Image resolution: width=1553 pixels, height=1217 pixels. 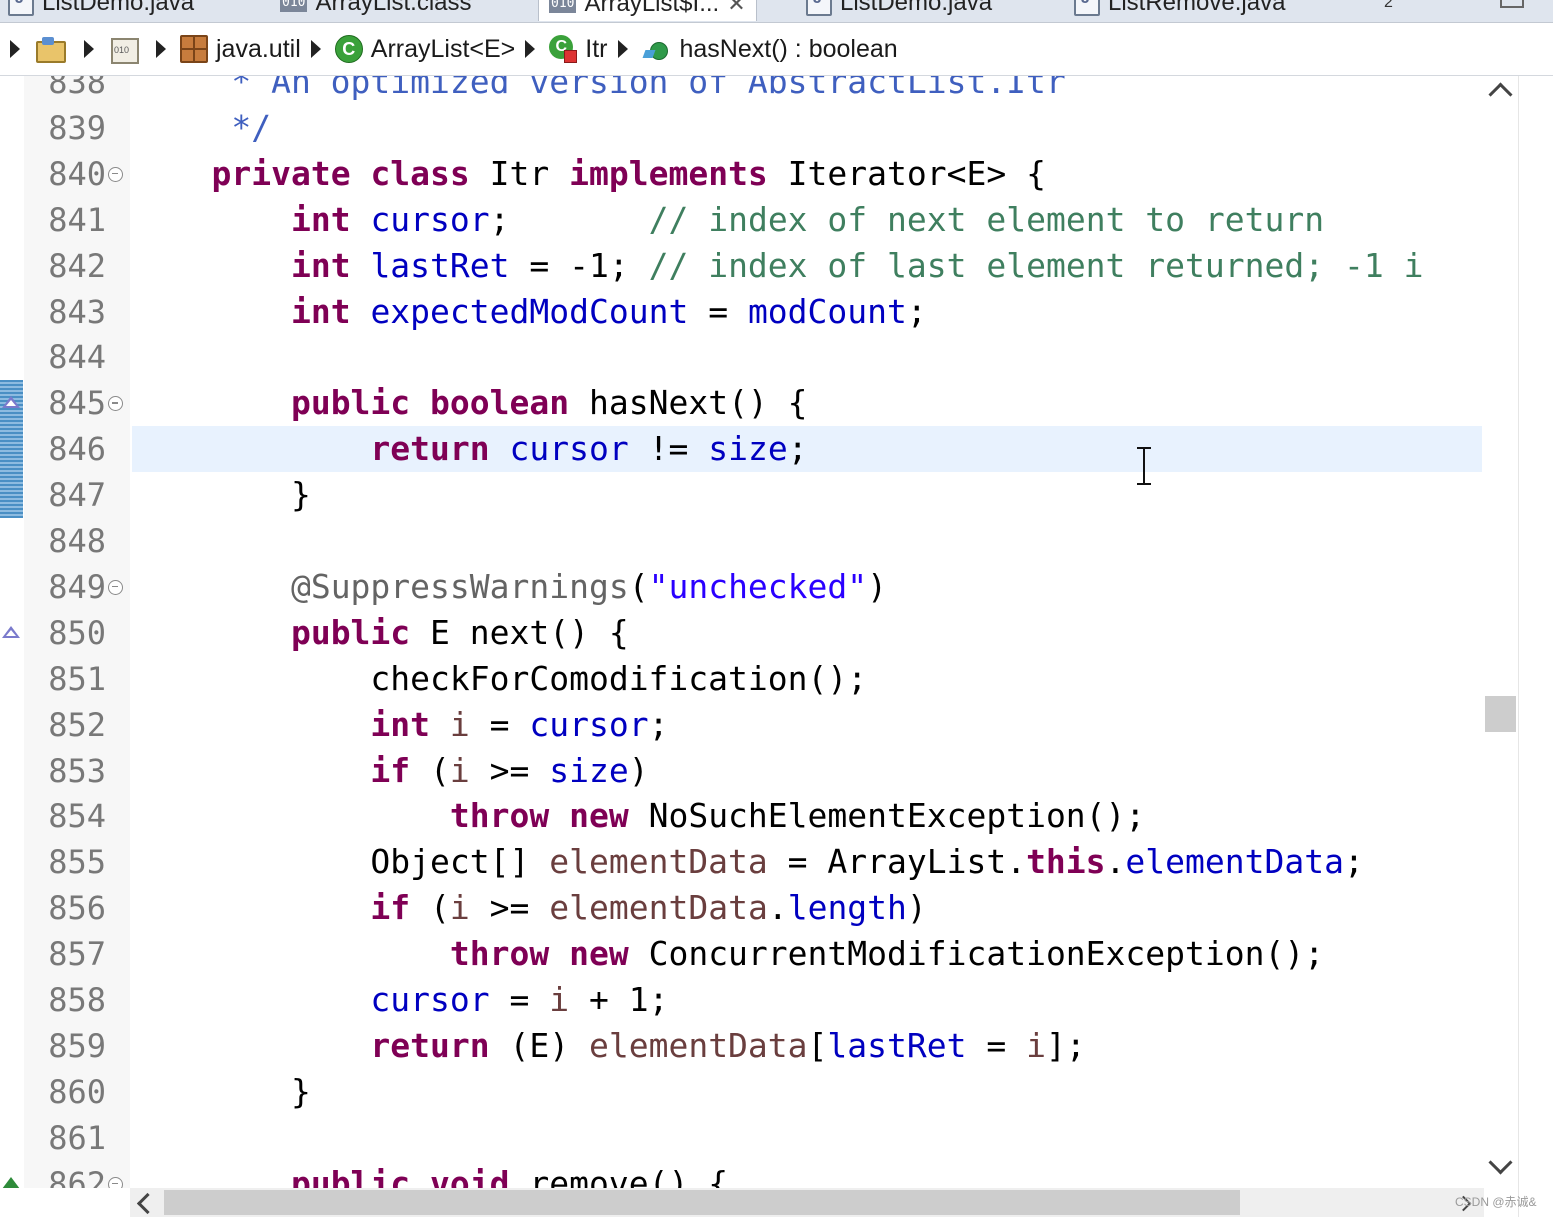 I want to click on implements-marker-icon, so click(x=11, y=1182).